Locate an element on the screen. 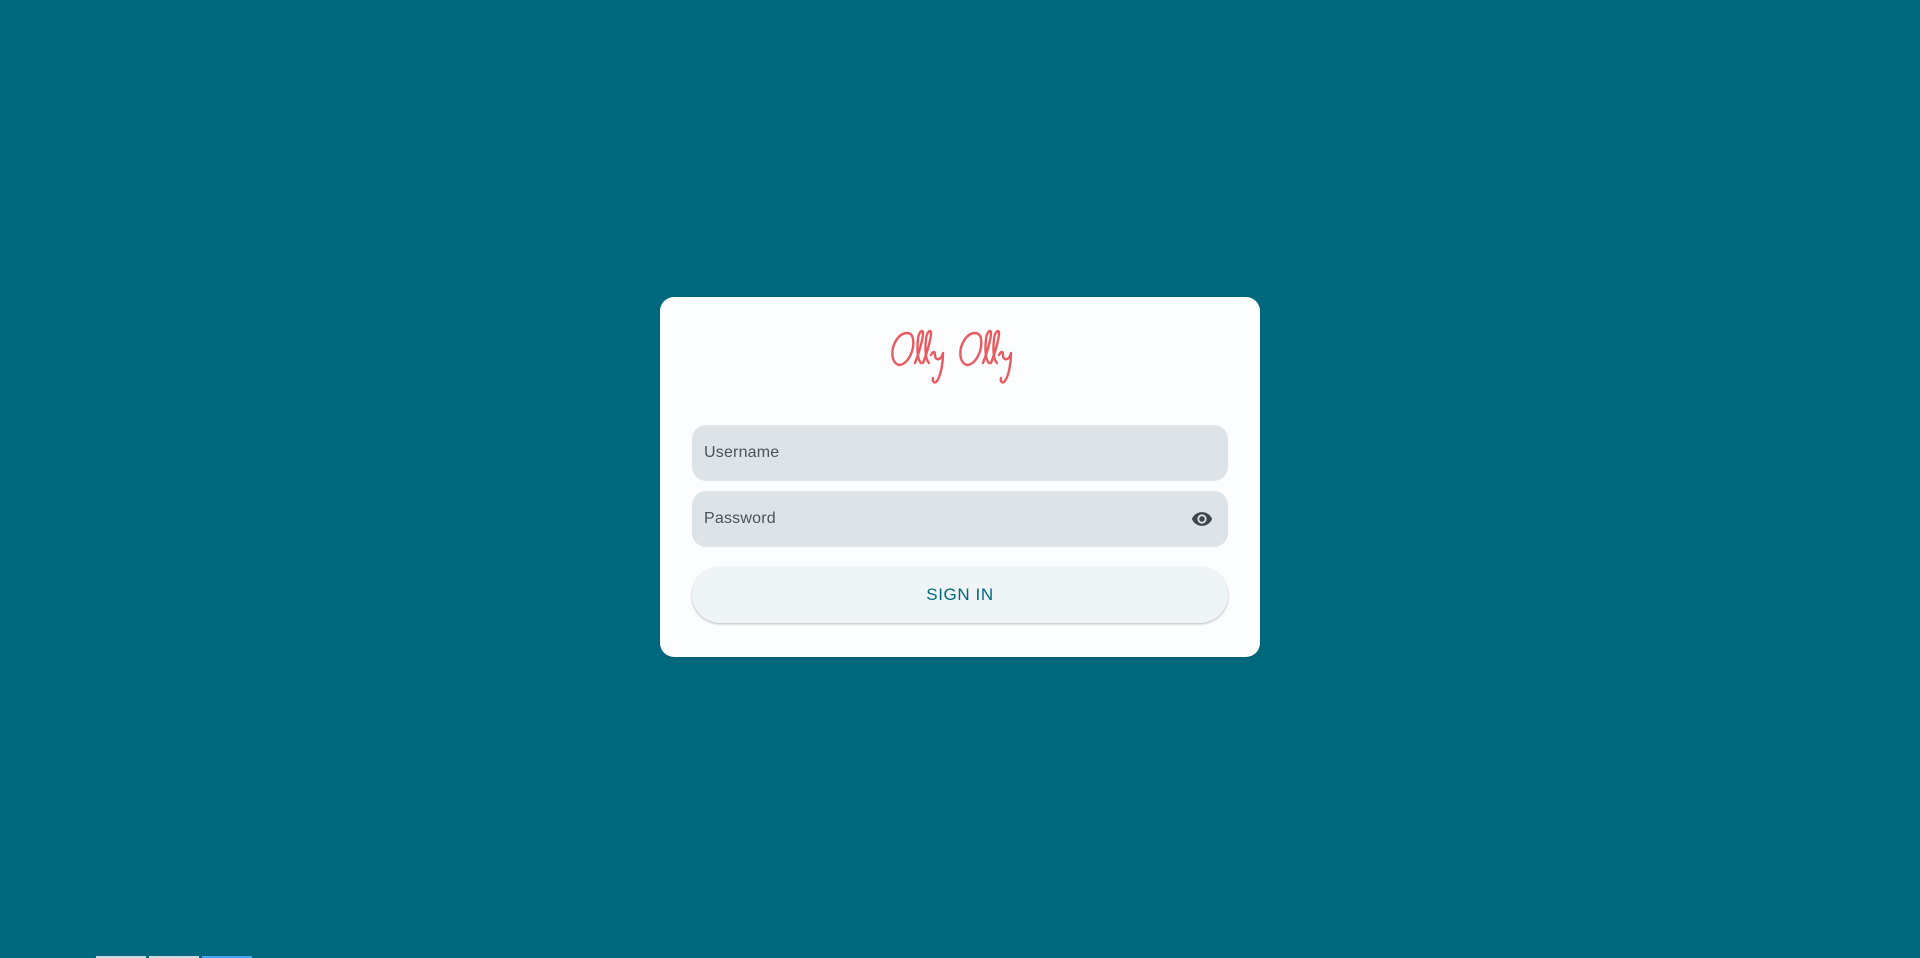 The height and width of the screenshot is (958, 1920). eye-icon is located at coordinates (1202, 519).